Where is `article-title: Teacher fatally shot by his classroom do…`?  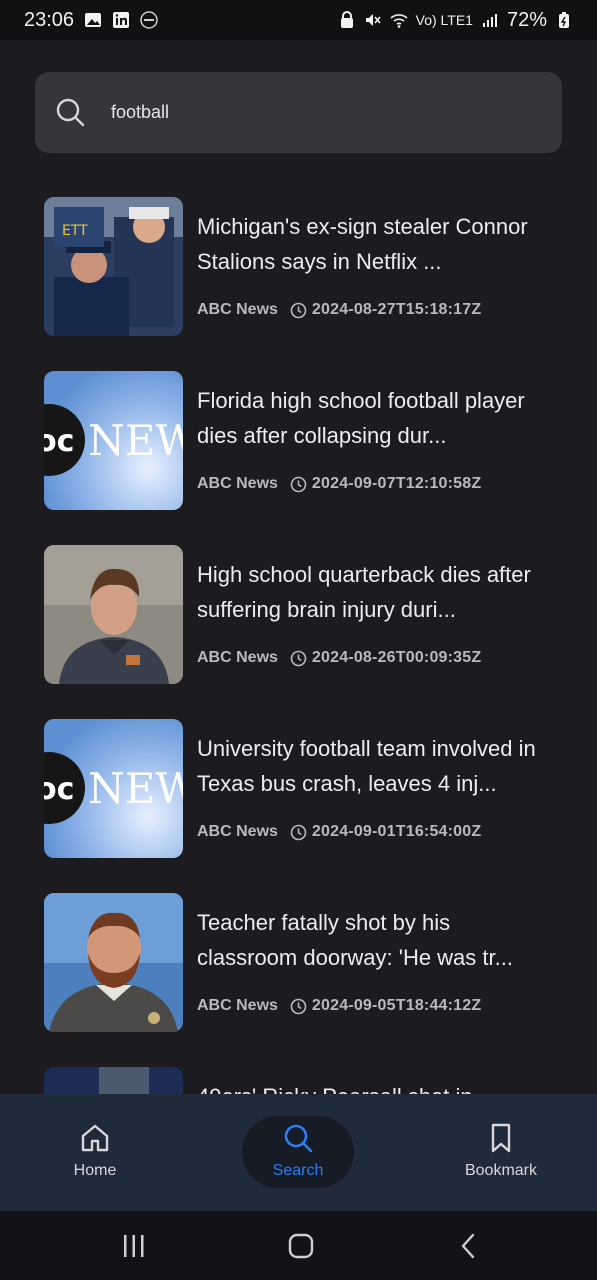 article-title: Teacher fatally shot by his classroom do… is located at coordinates (374, 940).